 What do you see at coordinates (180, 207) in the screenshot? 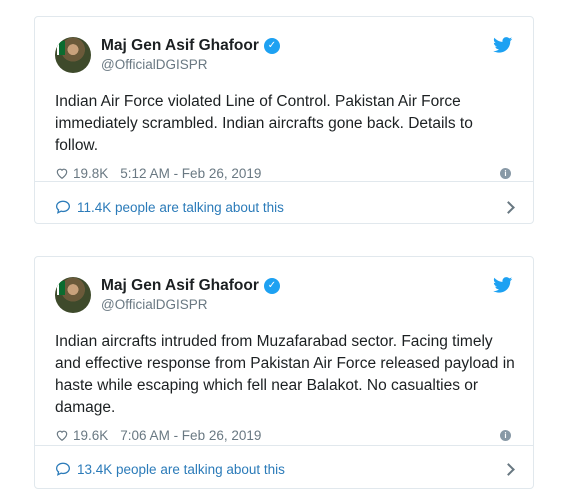
I see `conversation-text: 11.4K people are talking about this` at bounding box center [180, 207].